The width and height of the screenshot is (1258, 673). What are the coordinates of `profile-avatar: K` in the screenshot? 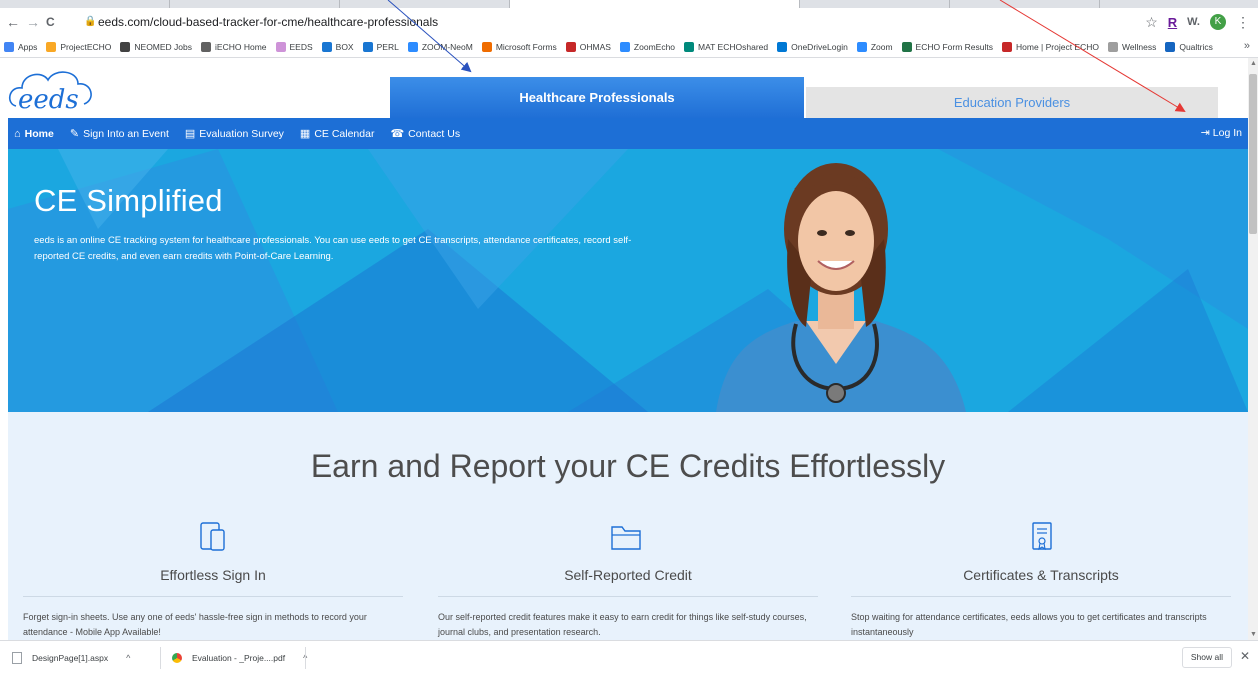 It's located at (1218, 22).